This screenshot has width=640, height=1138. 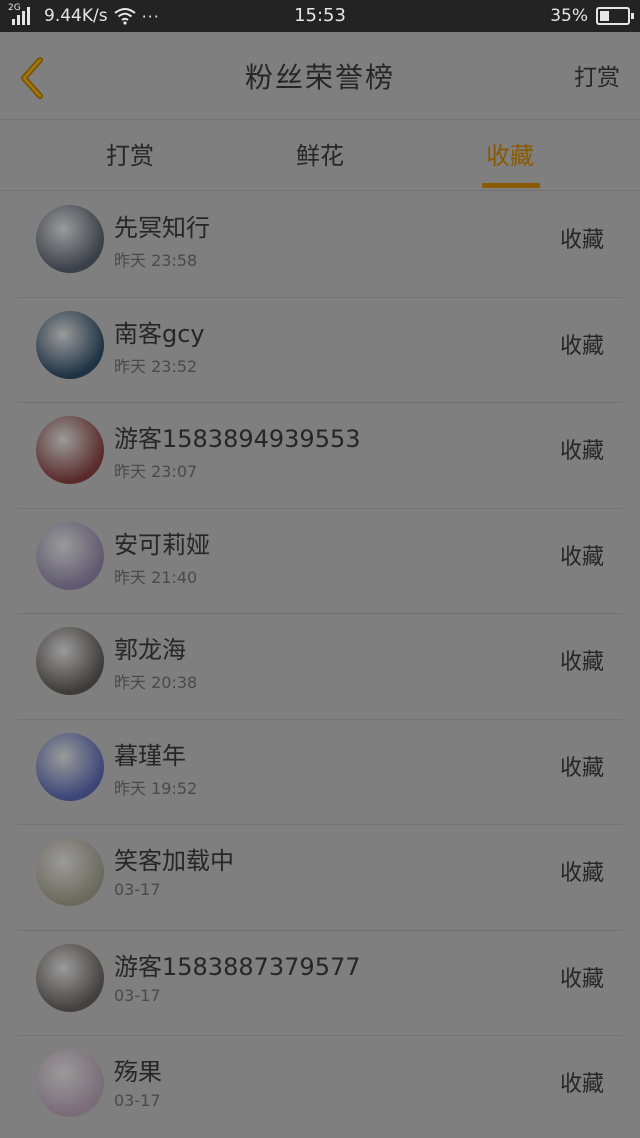 I want to click on user-name: 殇果, so click(x=138, y=1072).